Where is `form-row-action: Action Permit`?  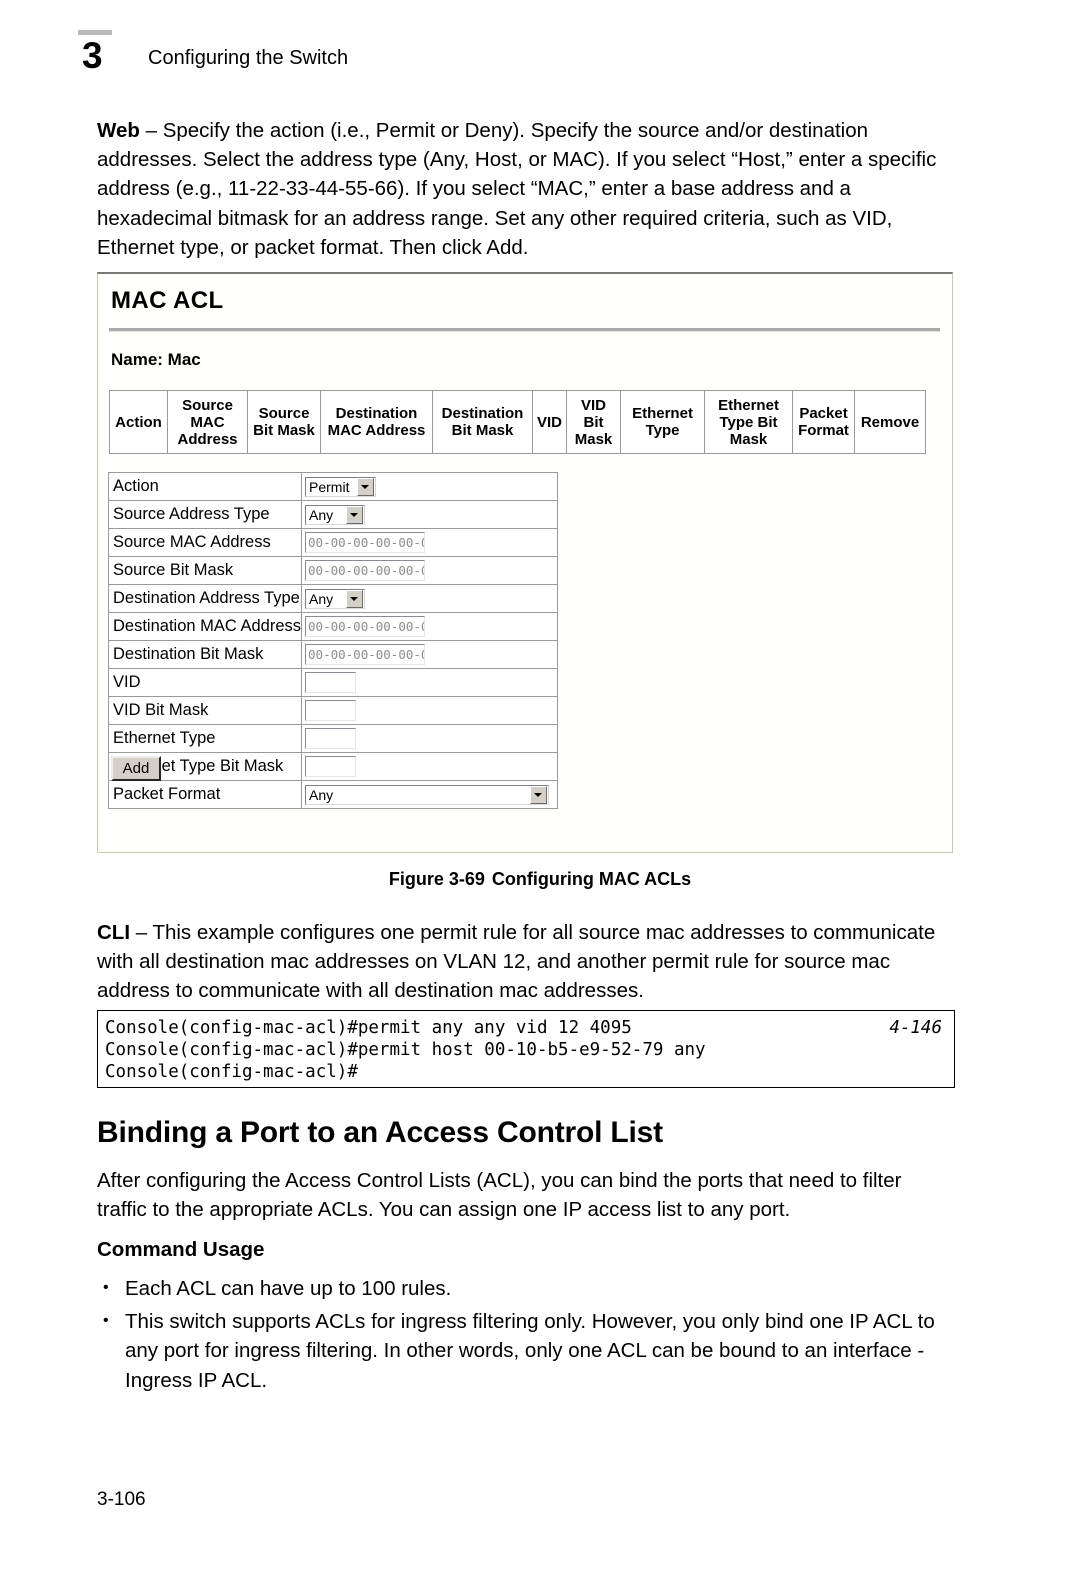
form-row-action: Action Permit is located at coordinates (333, 486).